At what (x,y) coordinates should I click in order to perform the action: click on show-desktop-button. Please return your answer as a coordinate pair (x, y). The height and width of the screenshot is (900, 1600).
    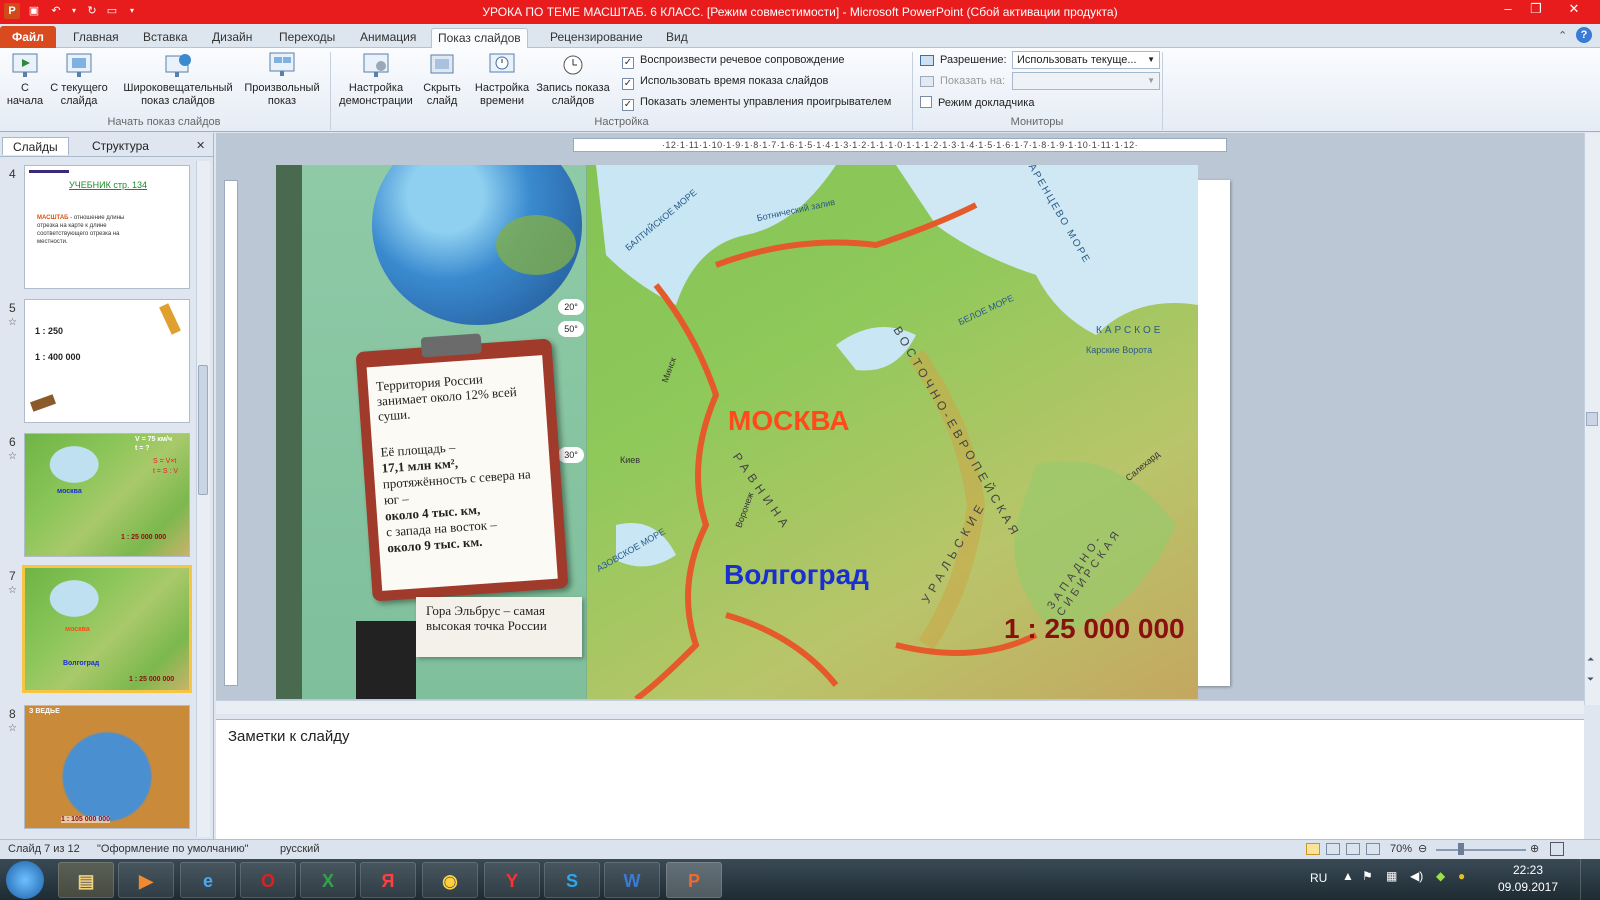
    Looking at the image, I should click on (1590, 879).